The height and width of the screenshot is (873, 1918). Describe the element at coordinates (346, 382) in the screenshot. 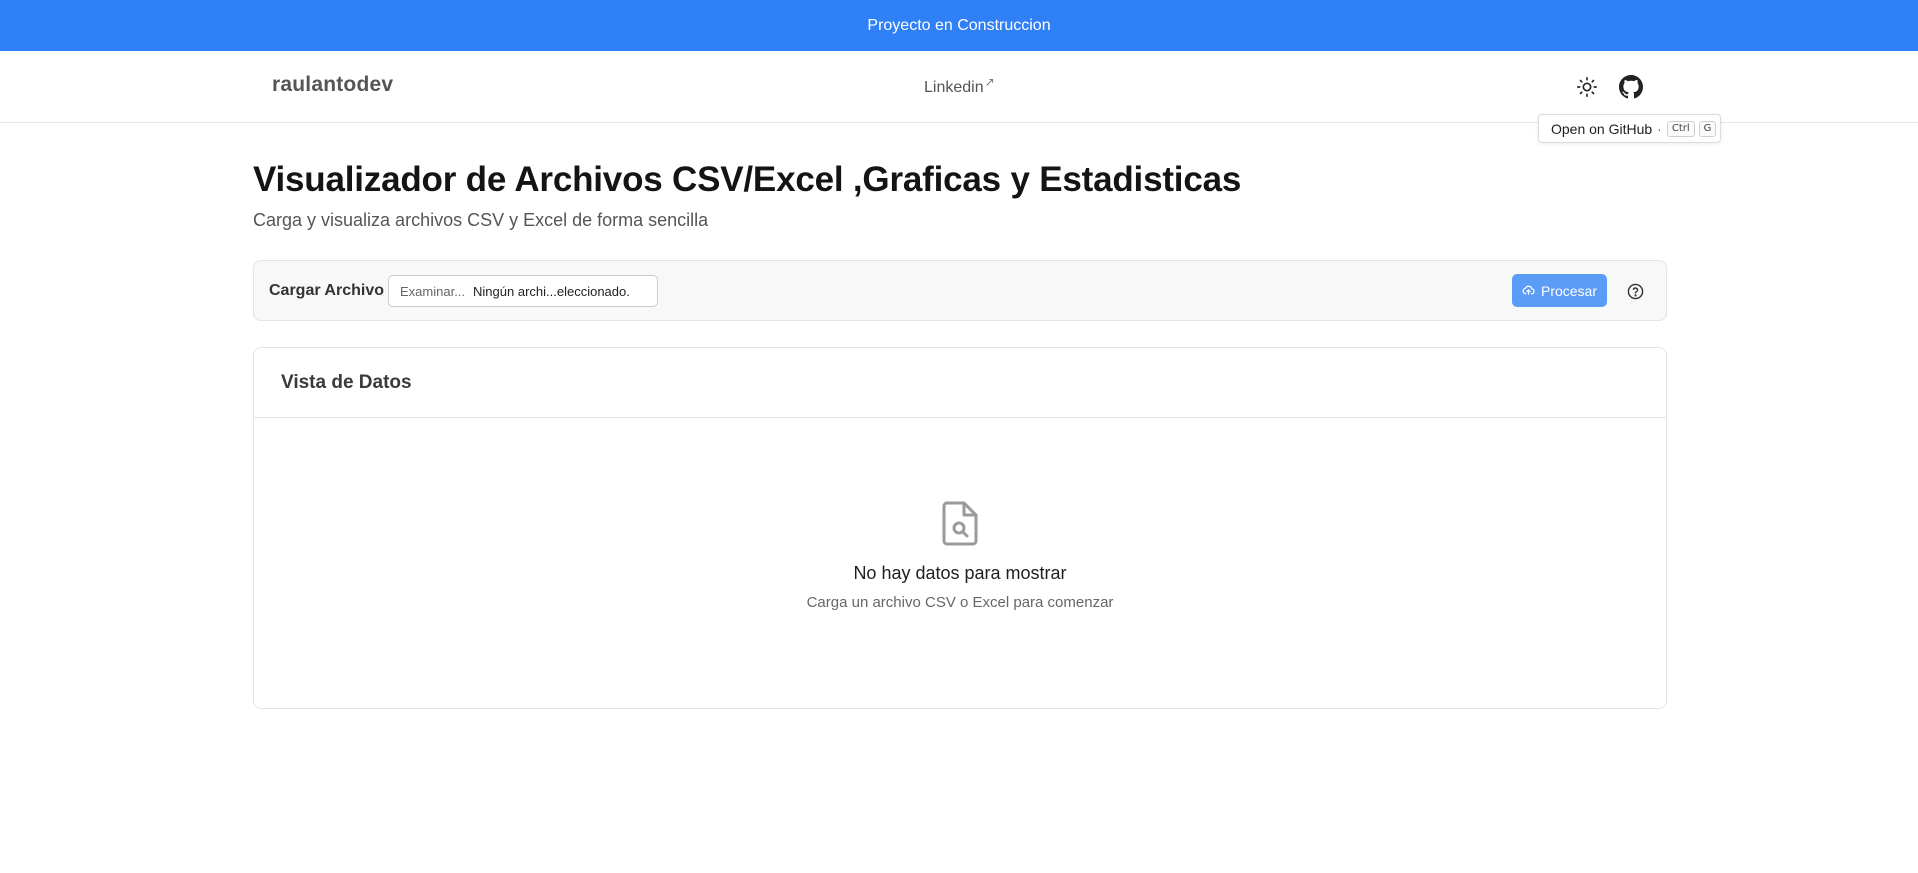

I see `card-title: Vista de Datos` at that location.